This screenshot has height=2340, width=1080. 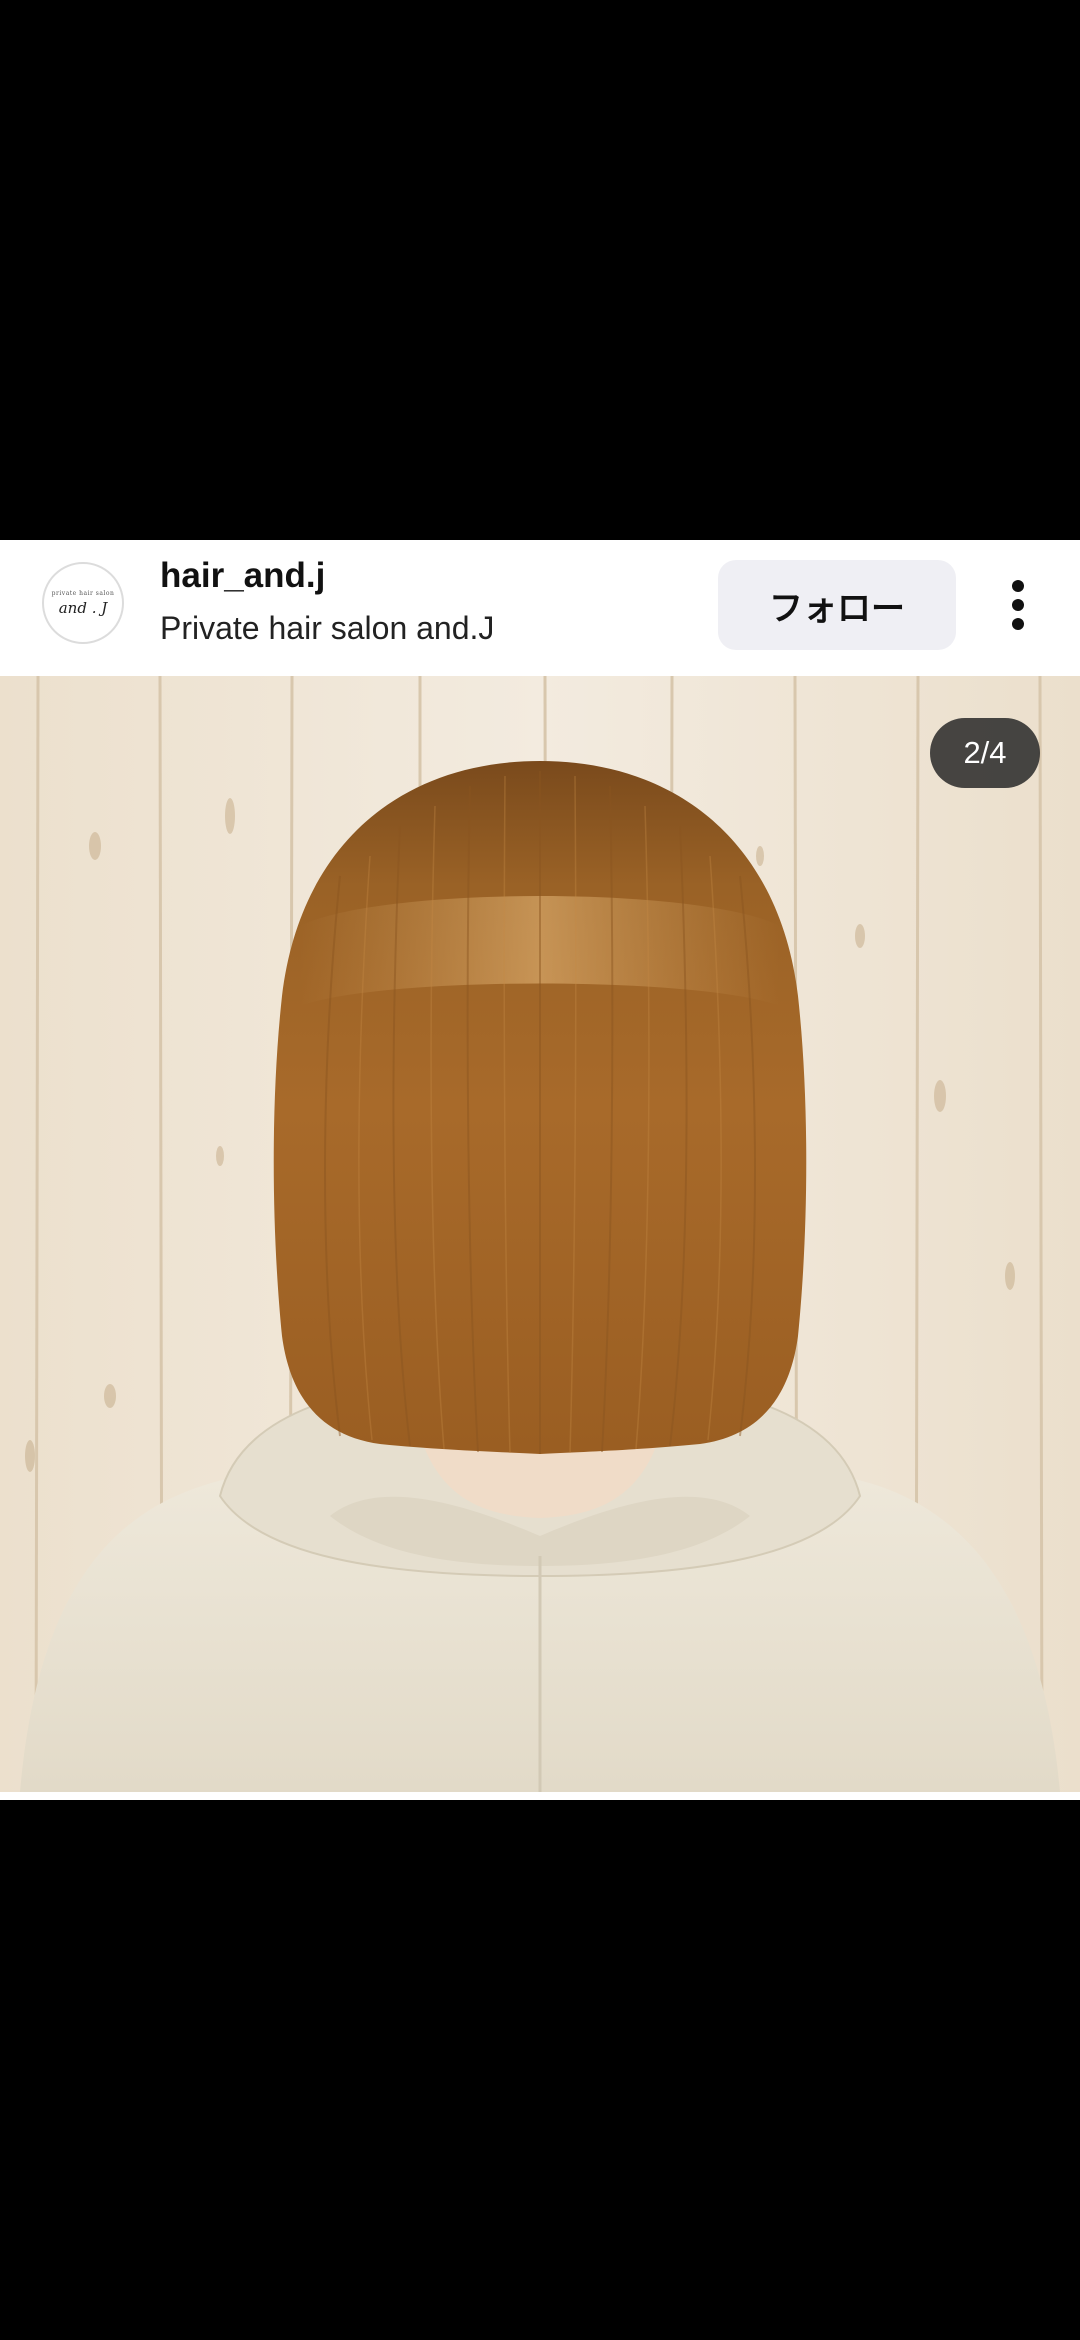 I want to click on username: hair_and.j, so click(x=242, y=576).